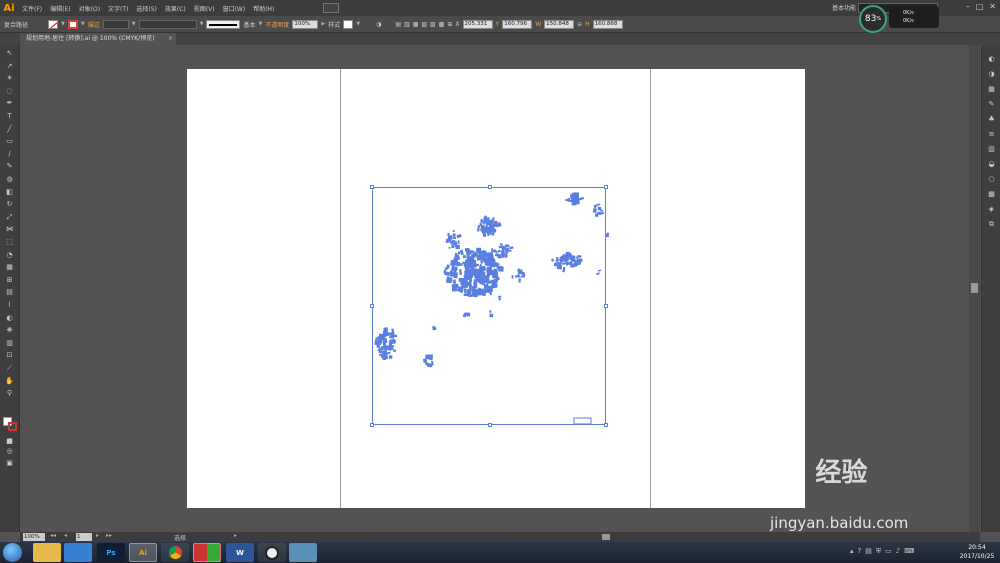  What do you see at coordinates (249, 24) in the screenshot?
I see `brush-definition-label: 基本` at bounding box center [249, 24].